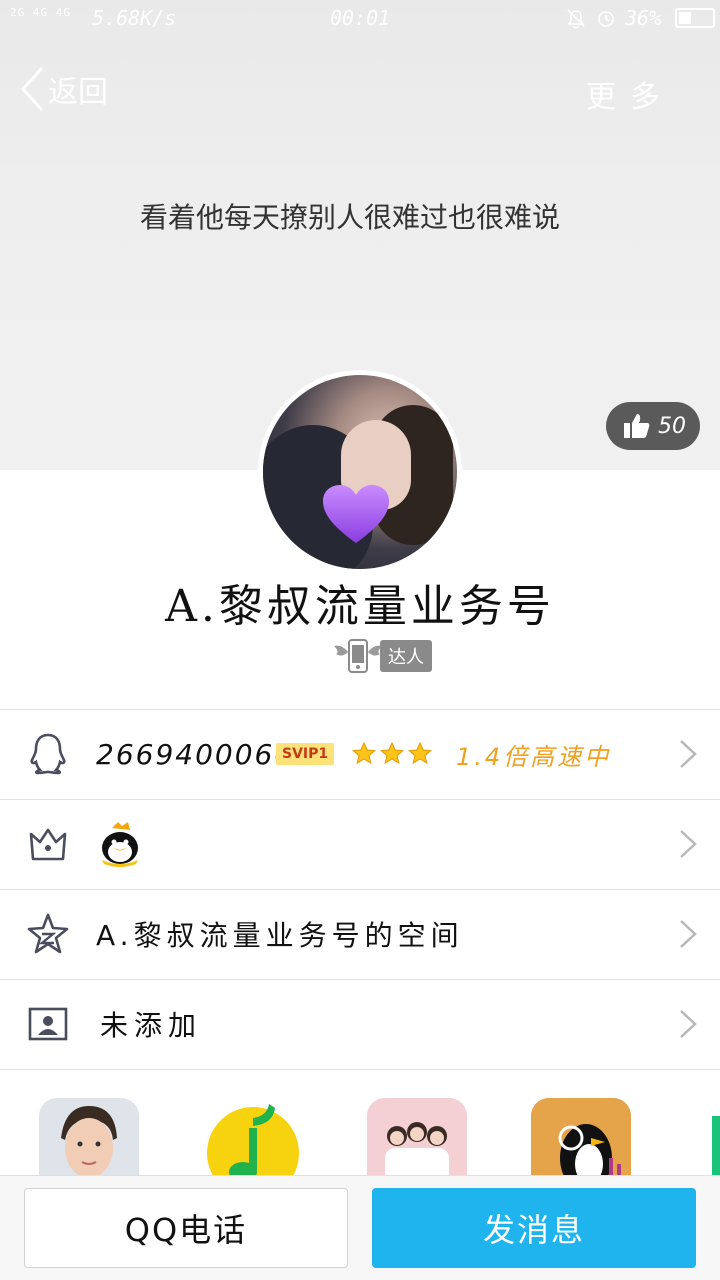  I want to click on back-chevron-icon, so click(32, 89).